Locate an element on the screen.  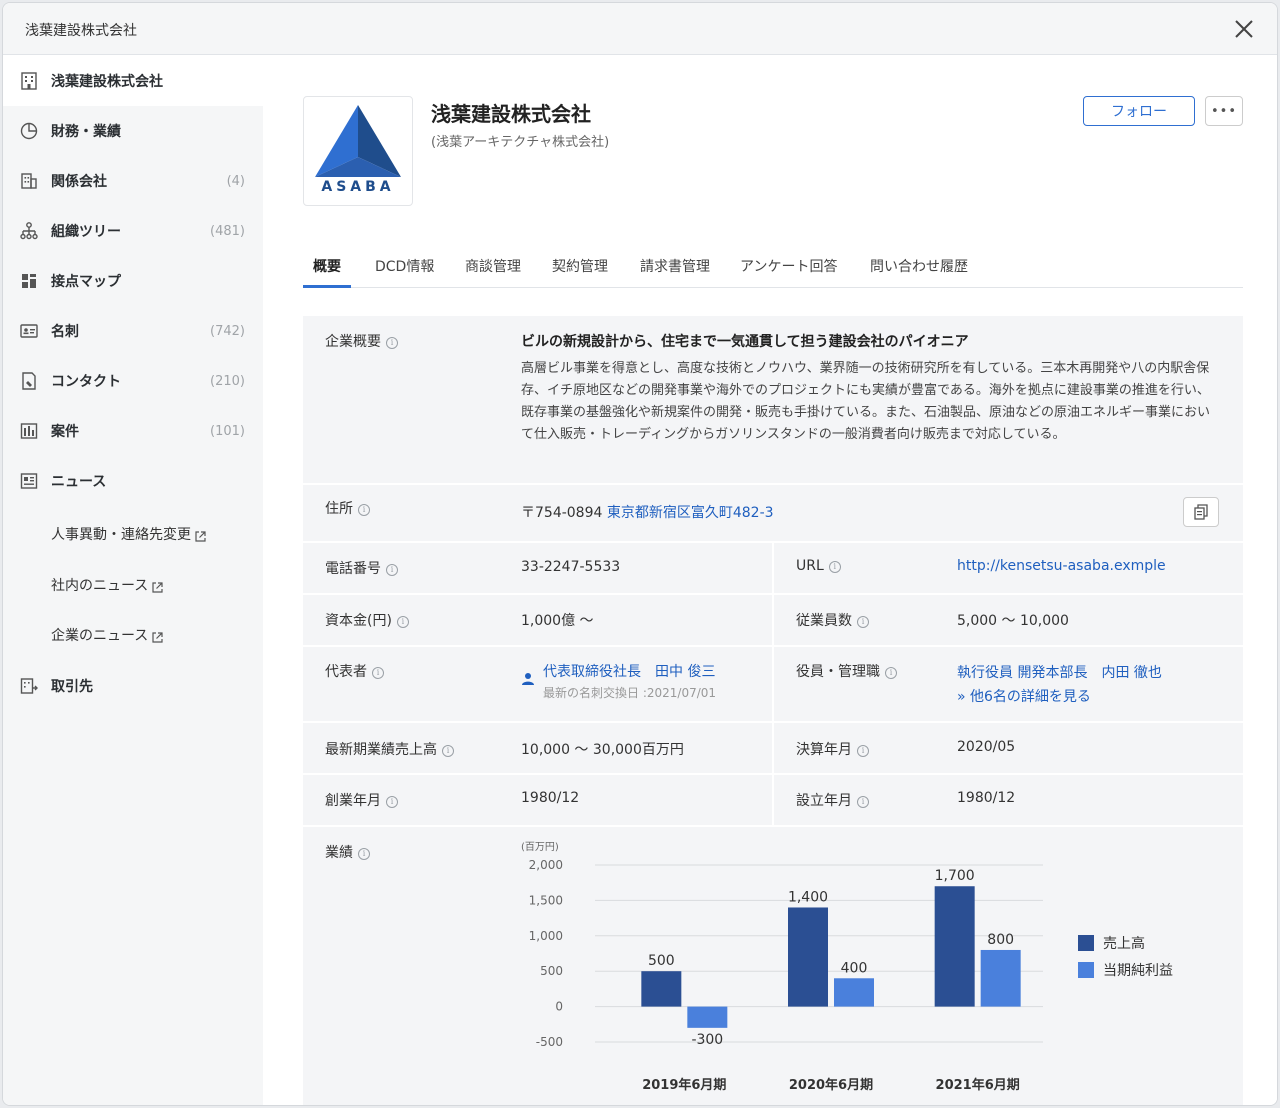
sidebar-item-label: 財務・業績 is located at coordinates (86, 132).